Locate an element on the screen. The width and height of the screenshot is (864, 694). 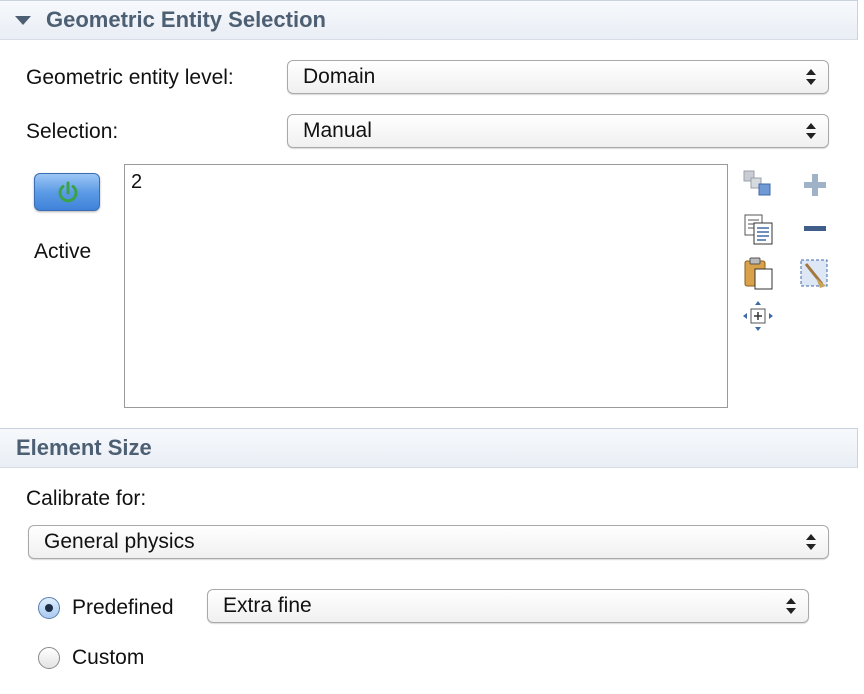
zoom-to-selection-icon is located at coordinates (759, 317).